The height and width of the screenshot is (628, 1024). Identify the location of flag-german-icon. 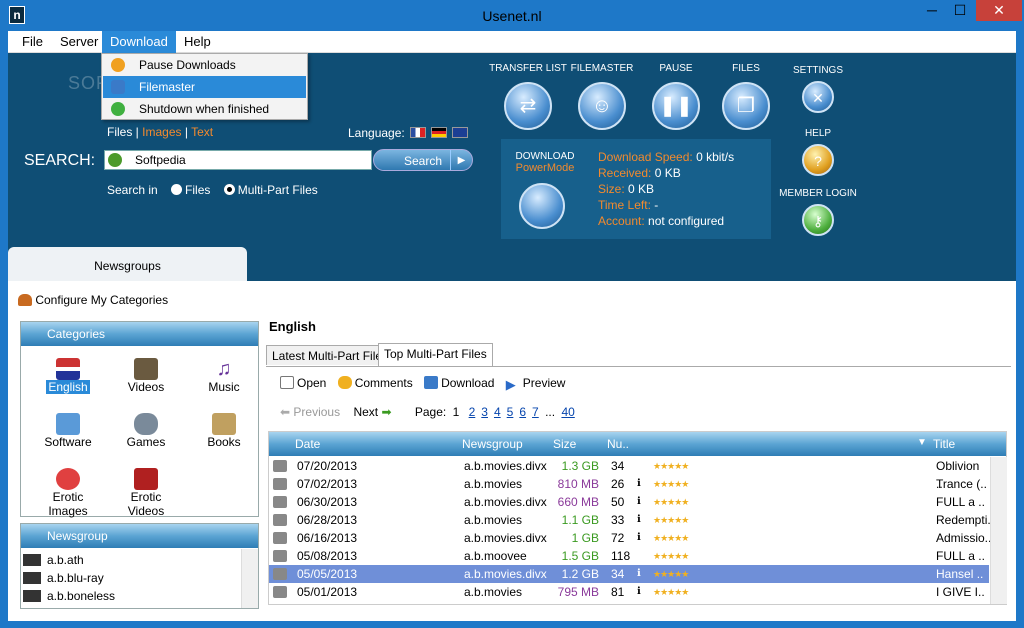
(439, 132).